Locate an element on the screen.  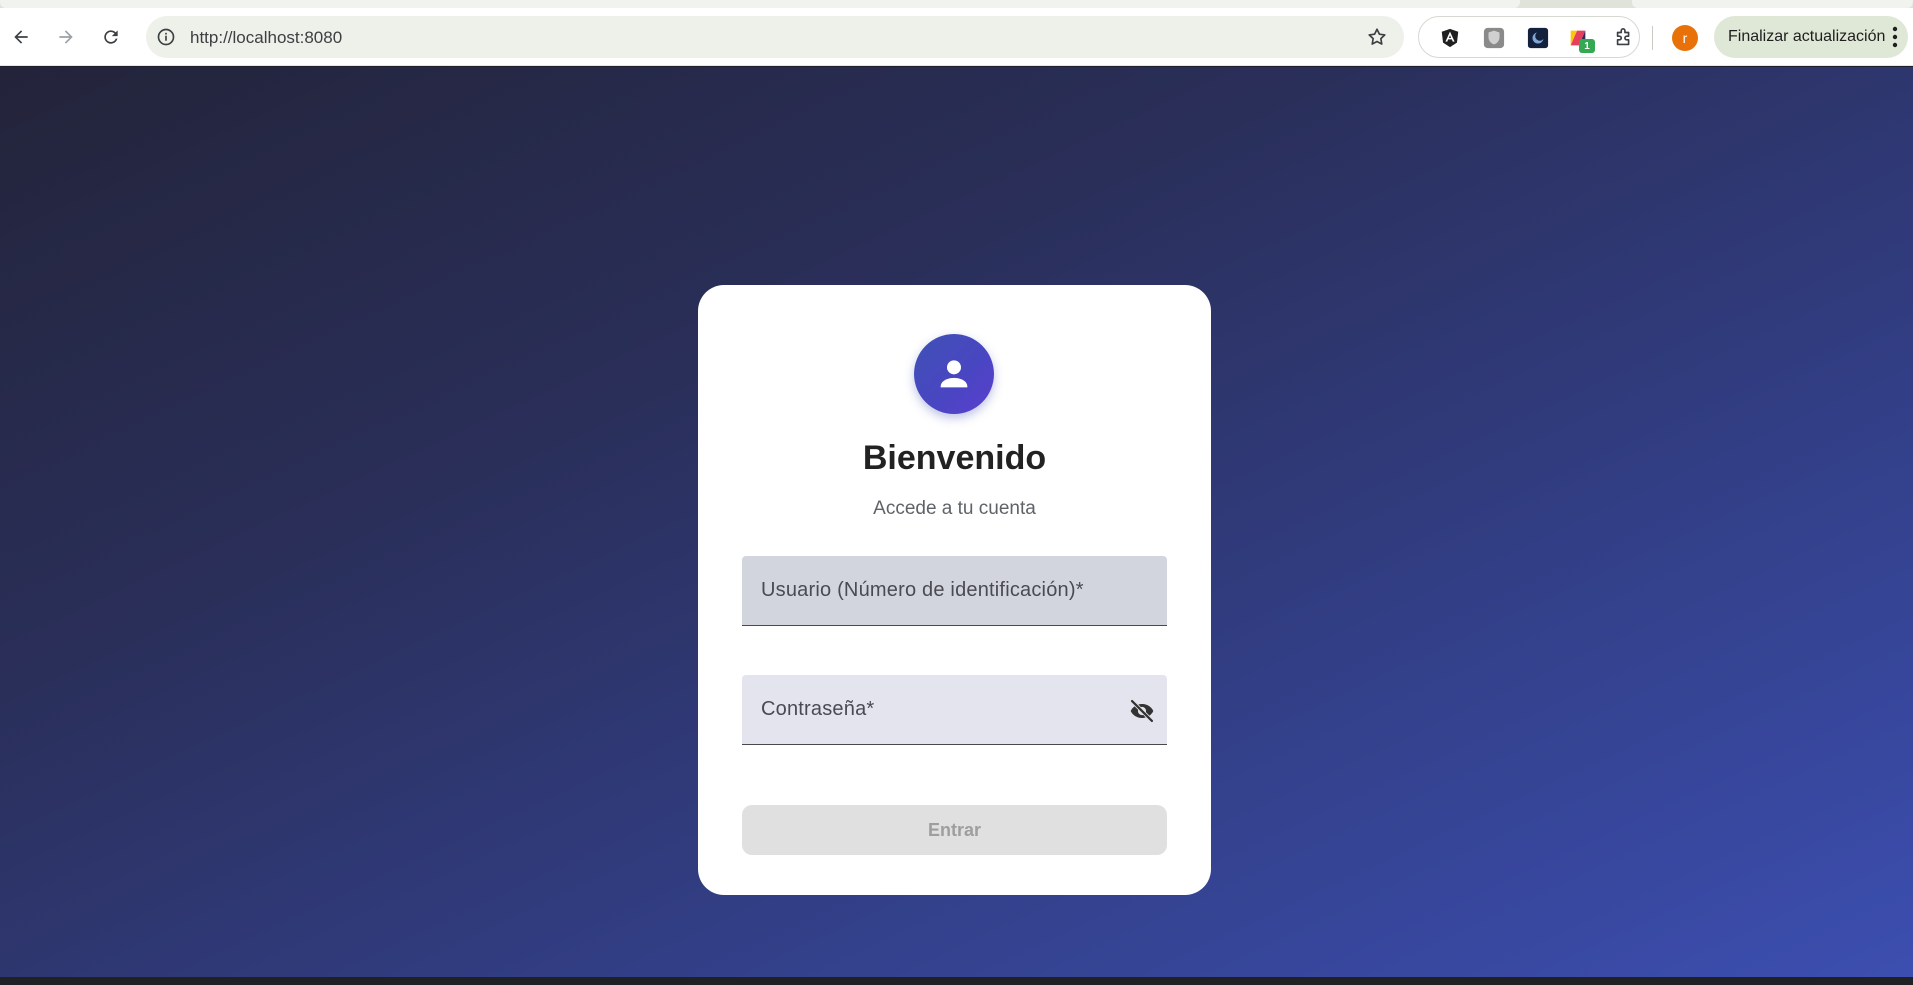
profile-avatar: r is located at coordinates (1685, 38).